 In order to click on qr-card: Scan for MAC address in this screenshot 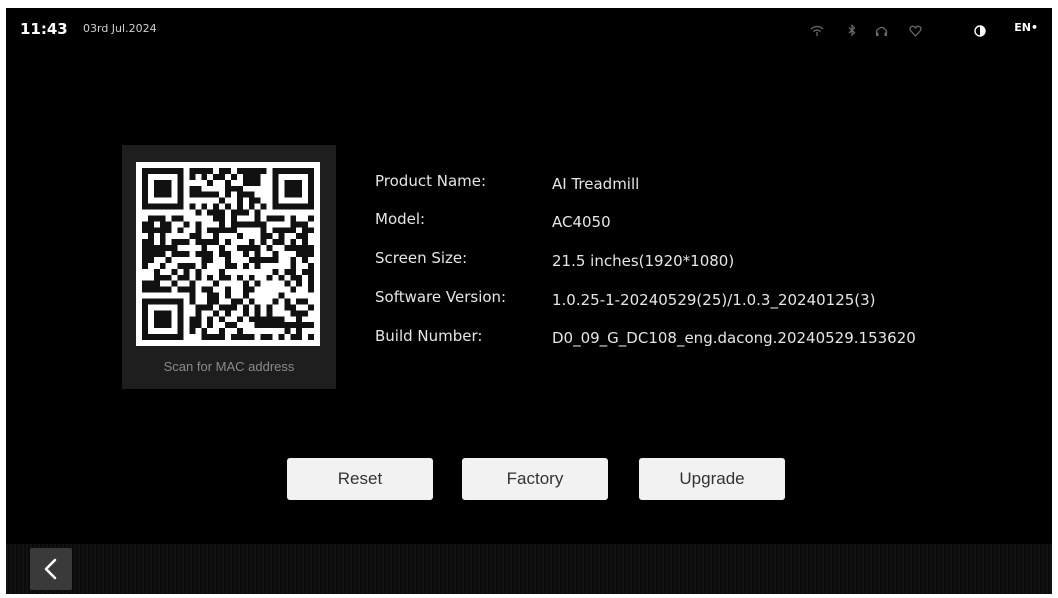, I will do `click(229, 267)`.